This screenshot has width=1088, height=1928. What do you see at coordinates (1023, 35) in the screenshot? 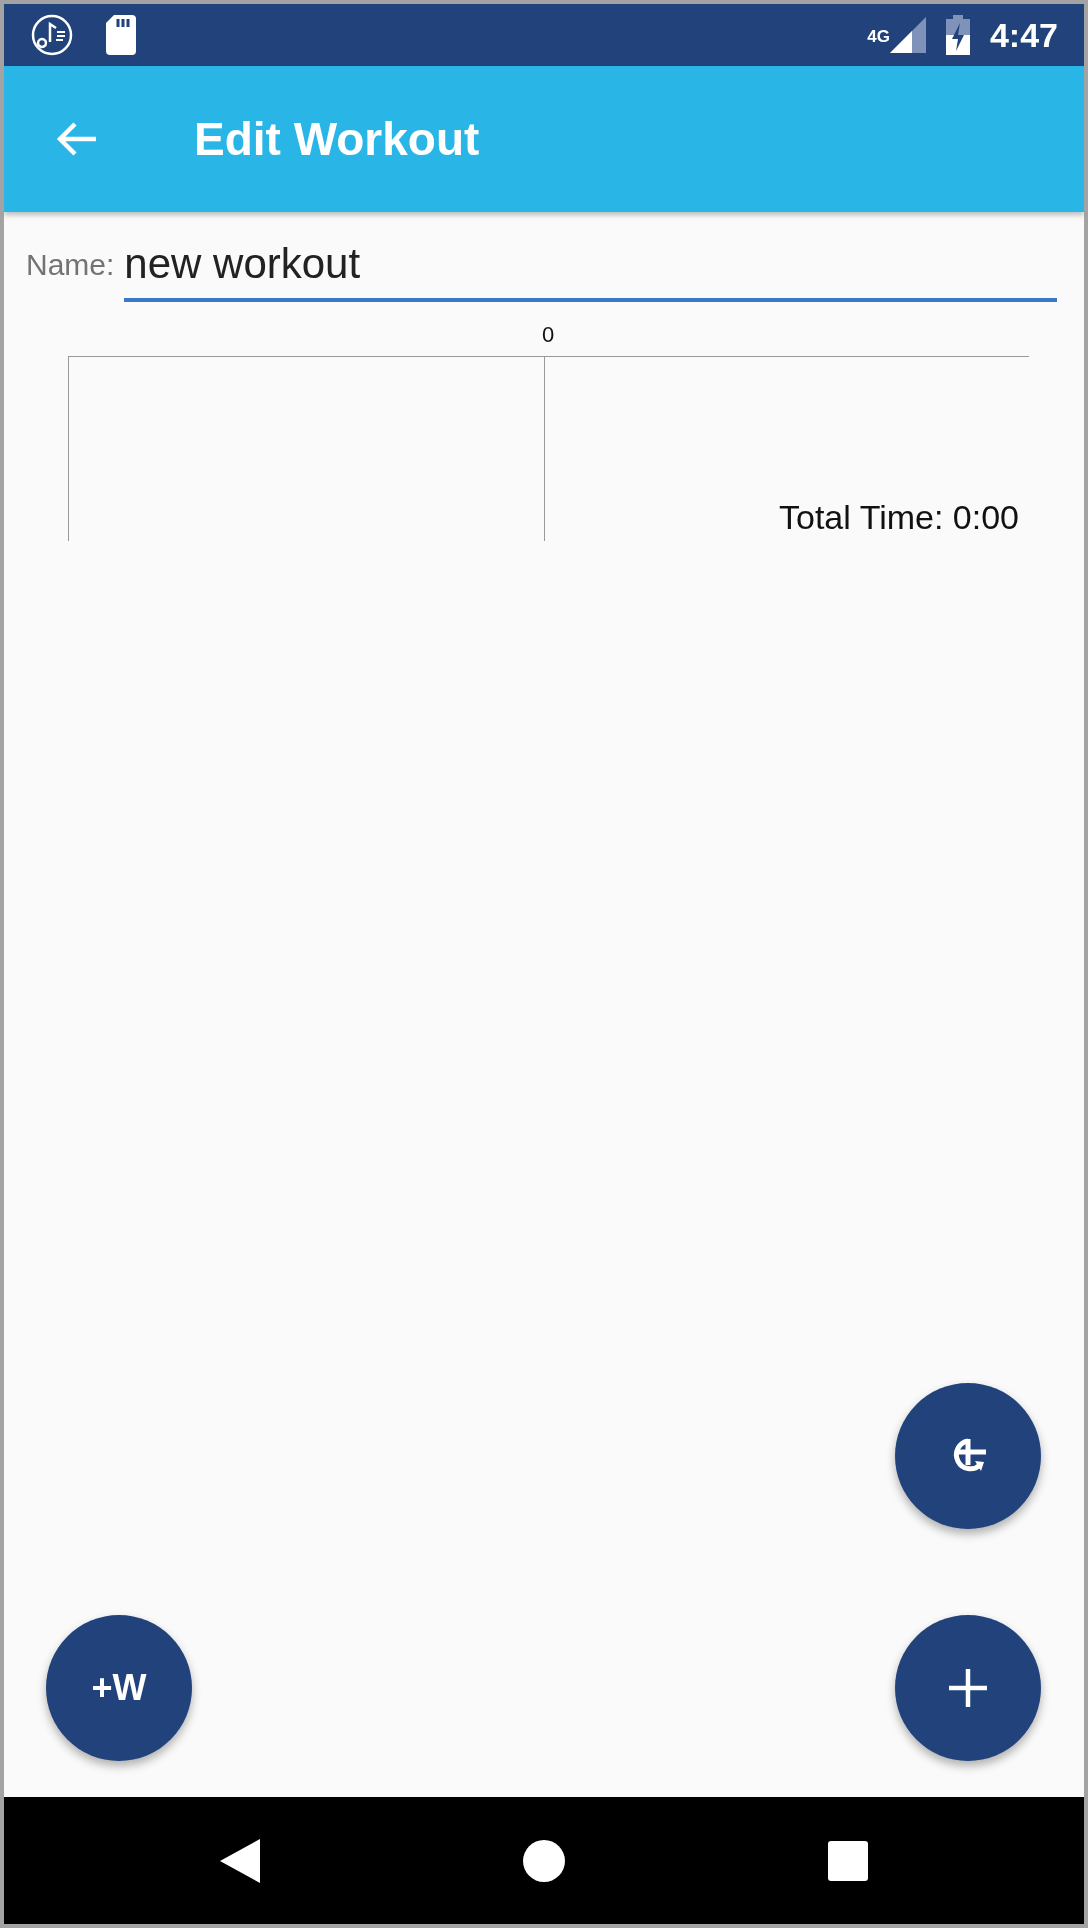
I see `clock: 4:47` at bounding box center [1023, 35].